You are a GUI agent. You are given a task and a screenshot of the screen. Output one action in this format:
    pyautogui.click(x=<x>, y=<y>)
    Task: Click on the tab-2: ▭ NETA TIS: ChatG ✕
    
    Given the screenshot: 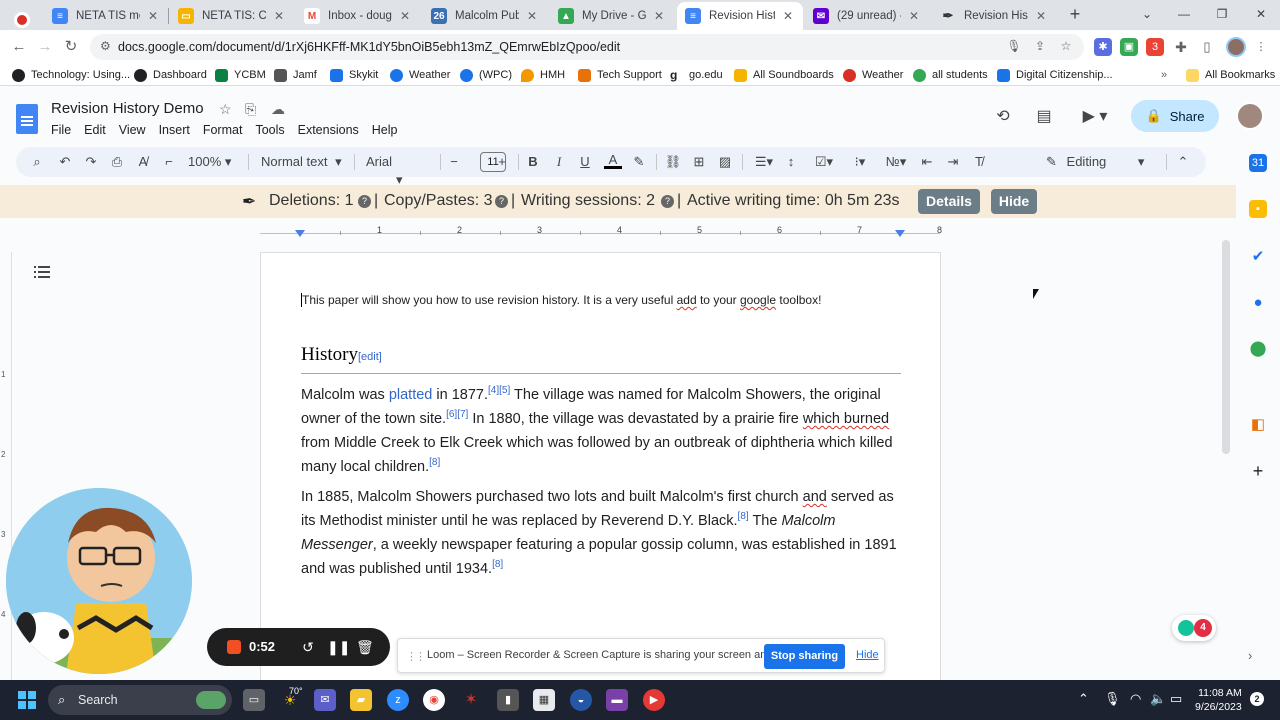 What is the action you would take?
    pyautogui.click(x=232, y=16)
    